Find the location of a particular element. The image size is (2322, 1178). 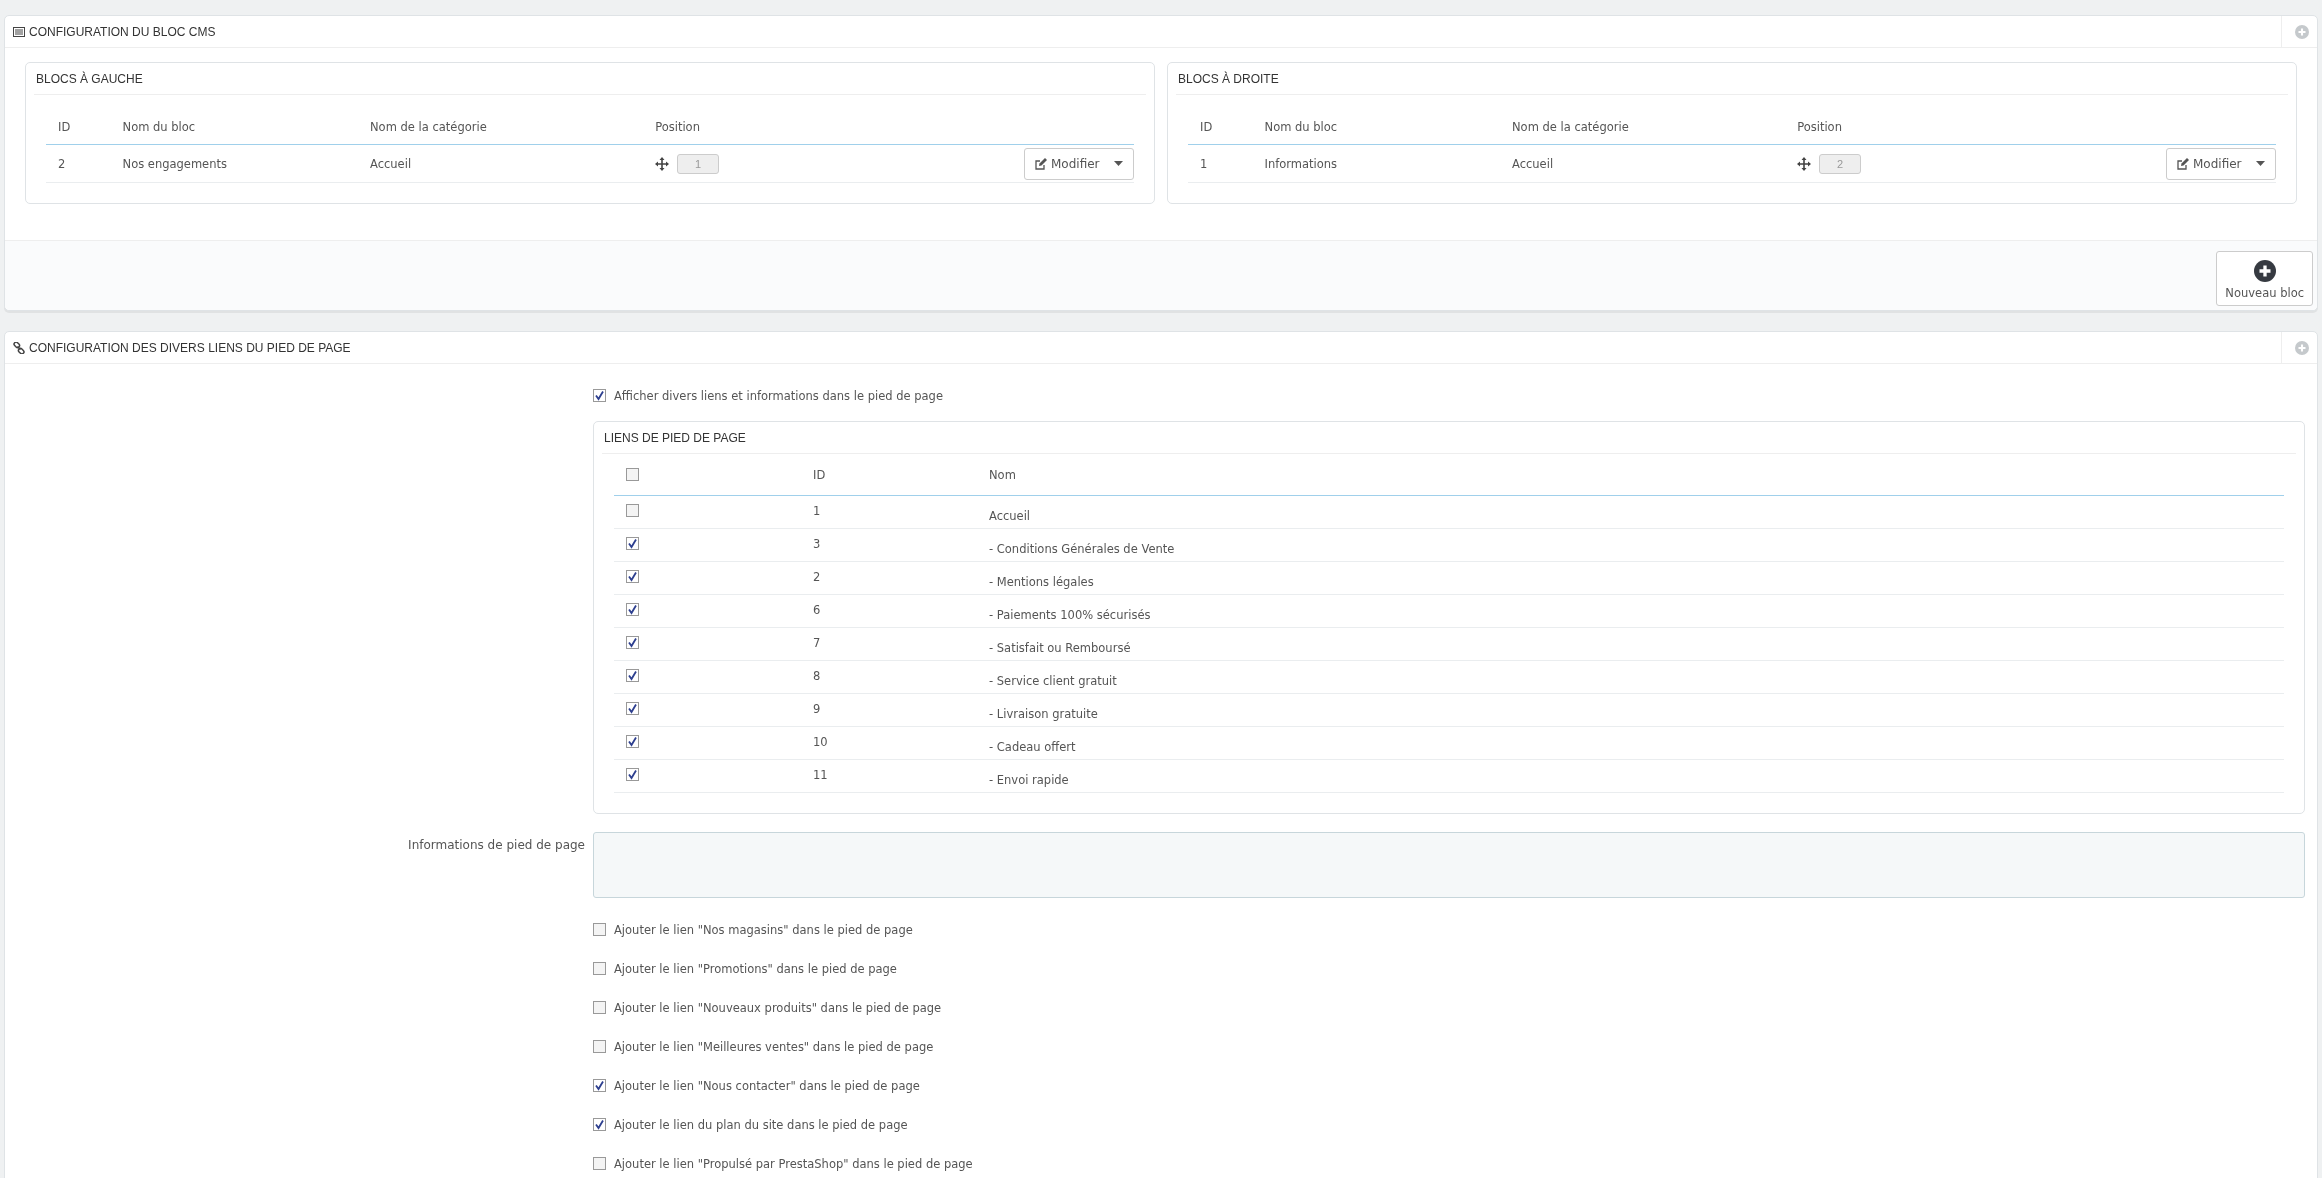

checkbox-label: Ajouter le lien "Promotions" dans le pied de page is located at coordinates (755, 968).